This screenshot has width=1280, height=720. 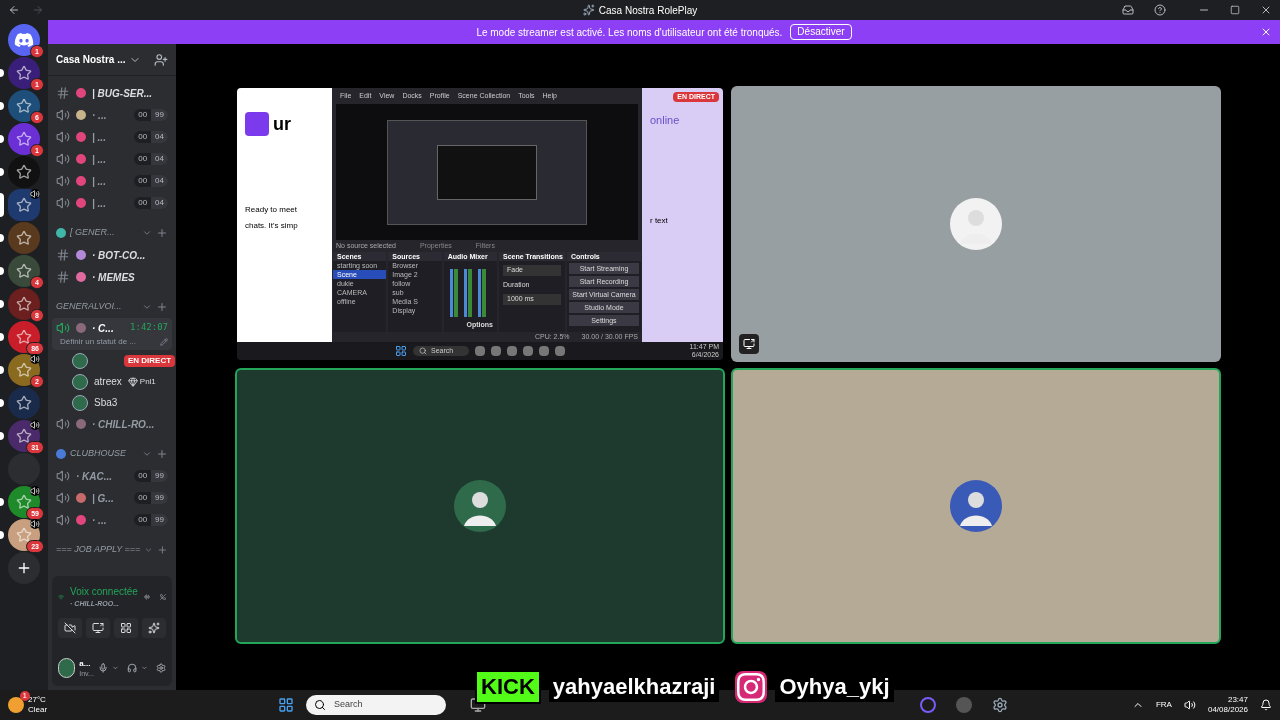 I want to click on weather-condition: Clear, so click(x=38, y=710).